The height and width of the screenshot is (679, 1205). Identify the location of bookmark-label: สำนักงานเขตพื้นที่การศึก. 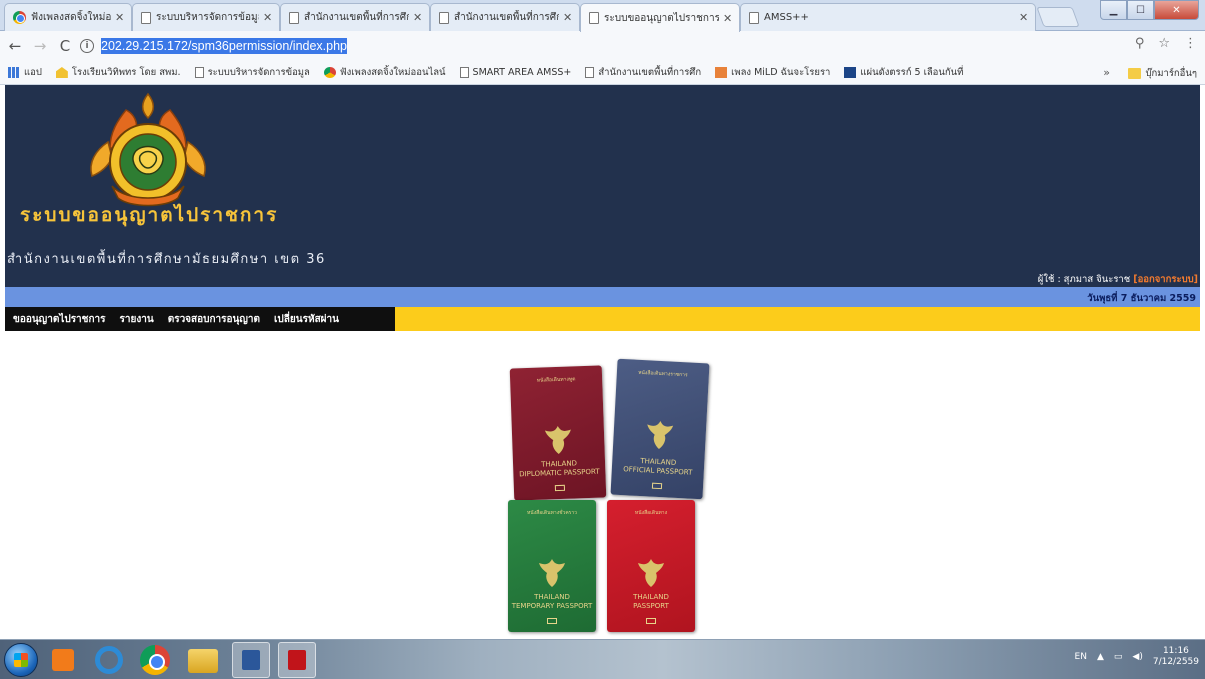
(650, 72).